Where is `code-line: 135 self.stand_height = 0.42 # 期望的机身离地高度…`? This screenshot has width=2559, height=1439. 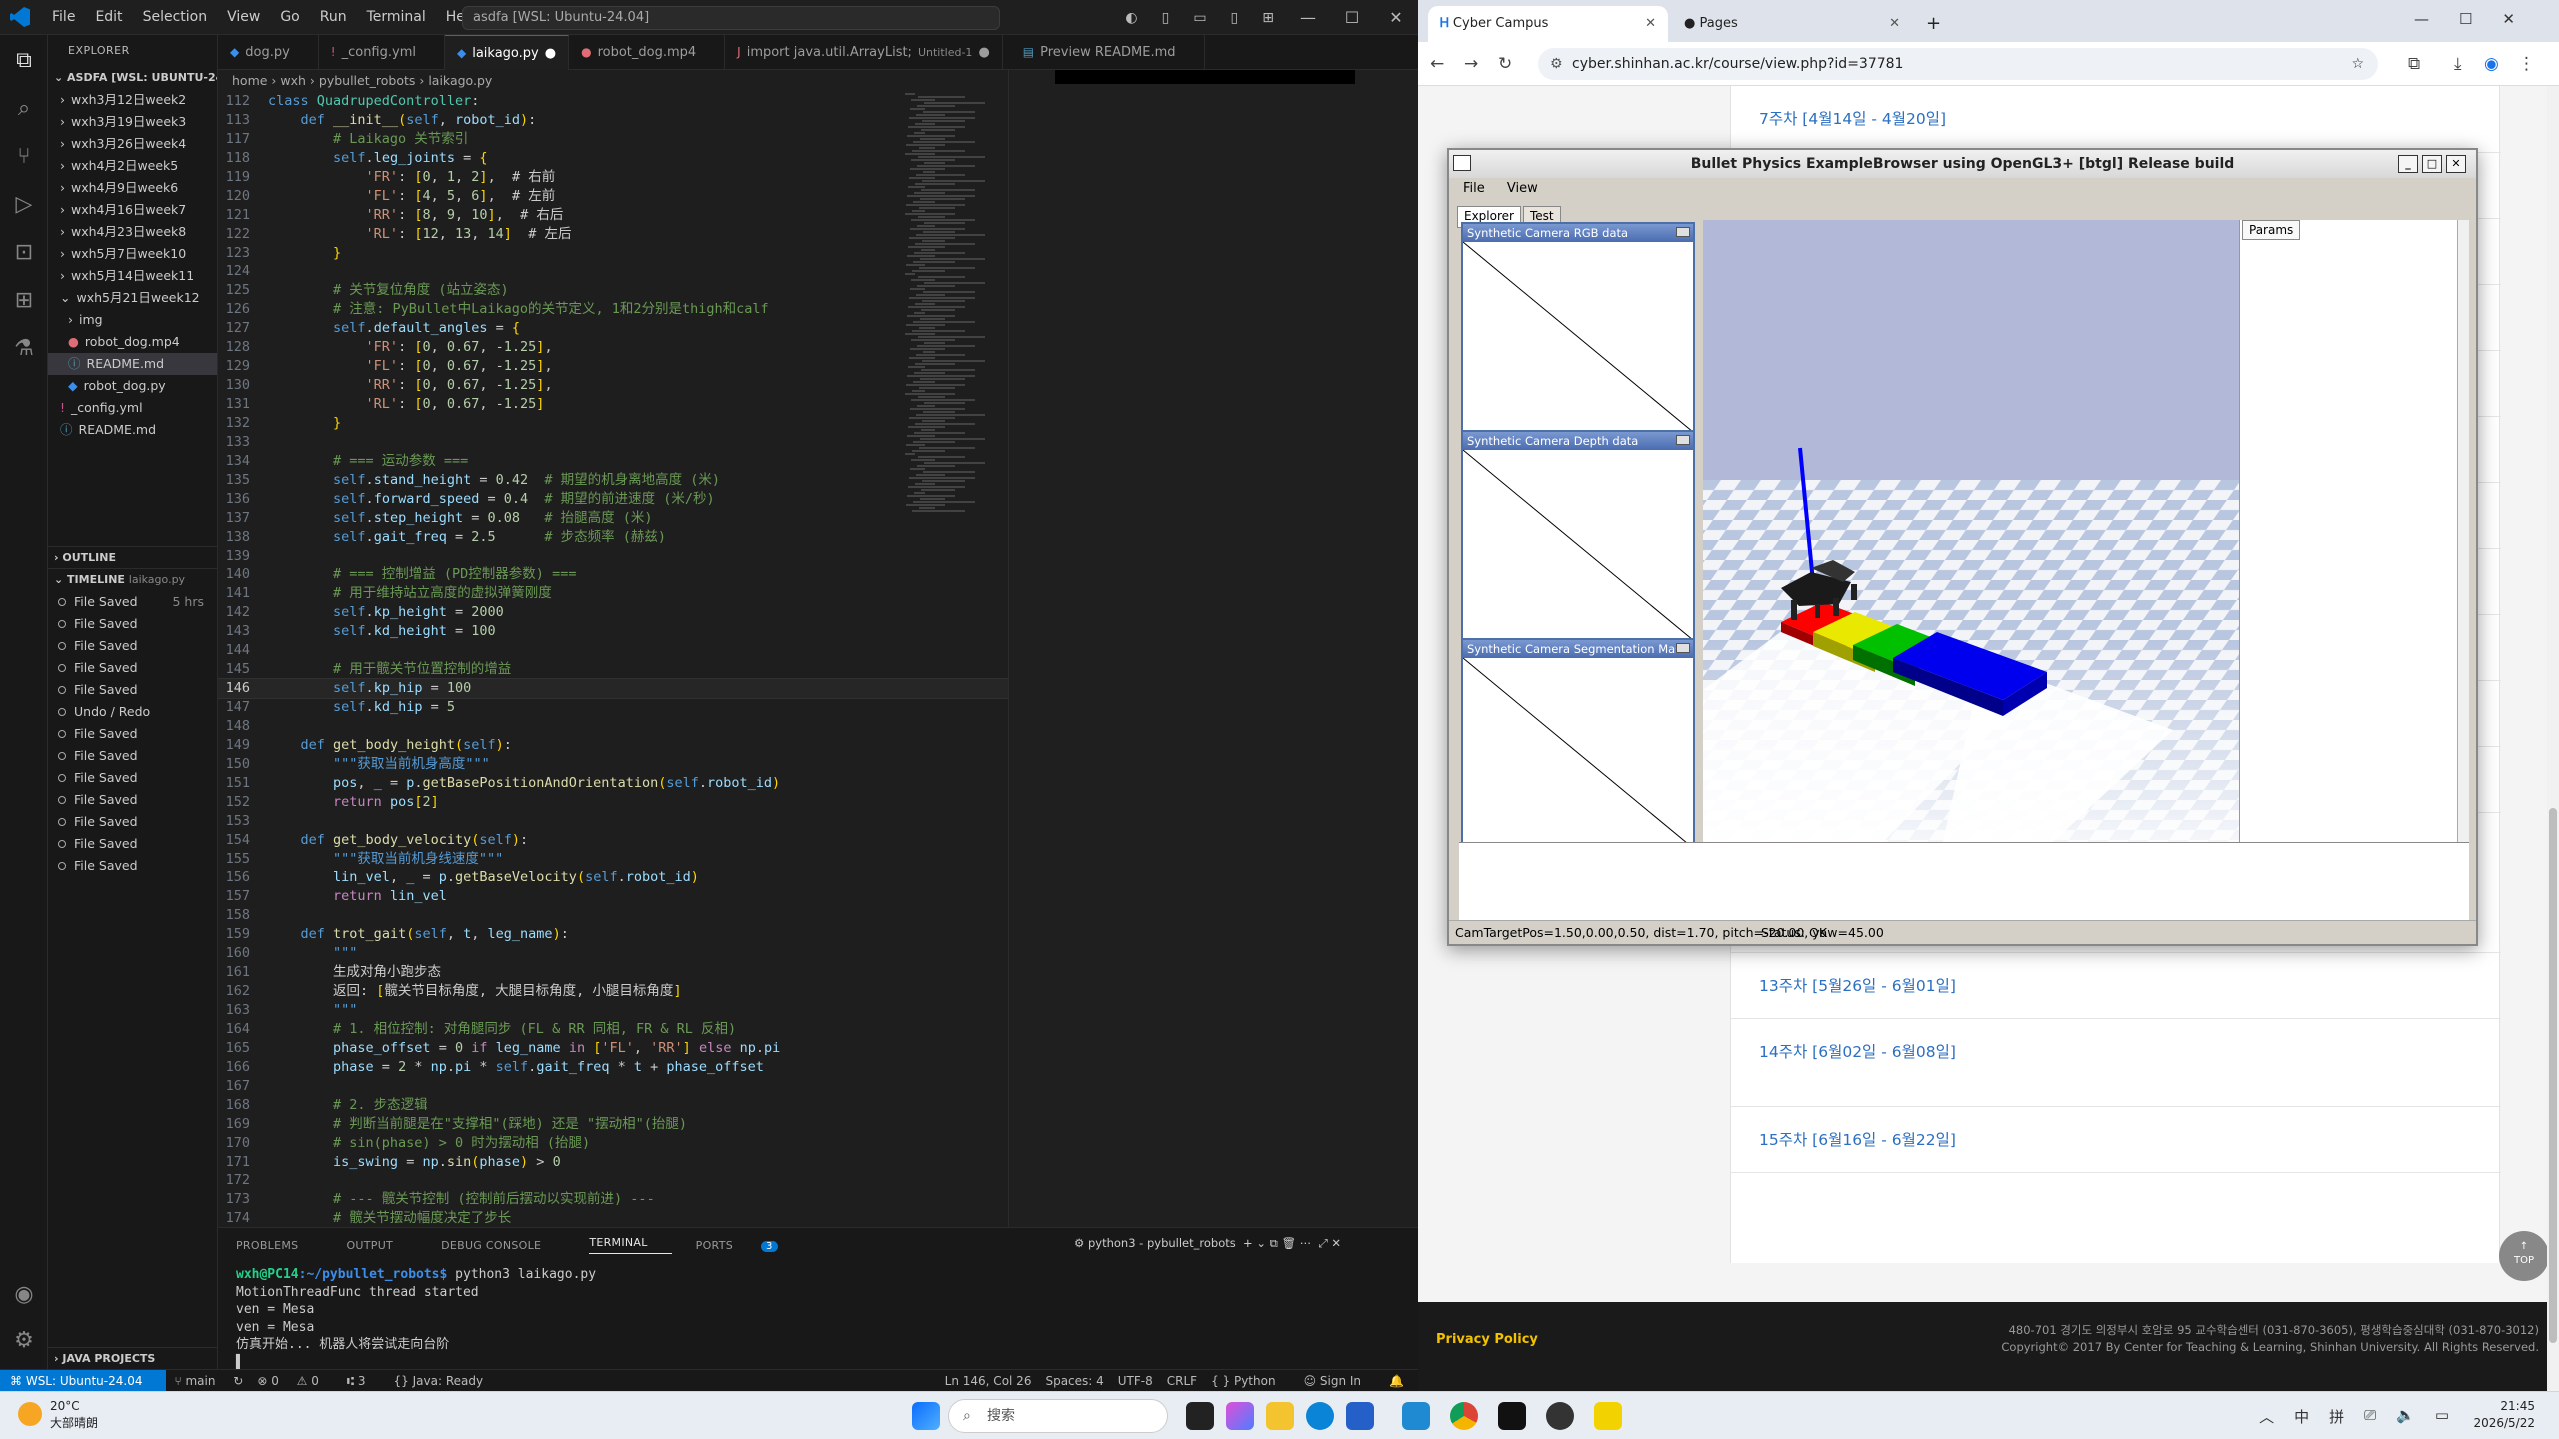 code-line: 135 self.stand_height = 0.42 # 期望的机身离地高度… is located at coordinates (613, 480).